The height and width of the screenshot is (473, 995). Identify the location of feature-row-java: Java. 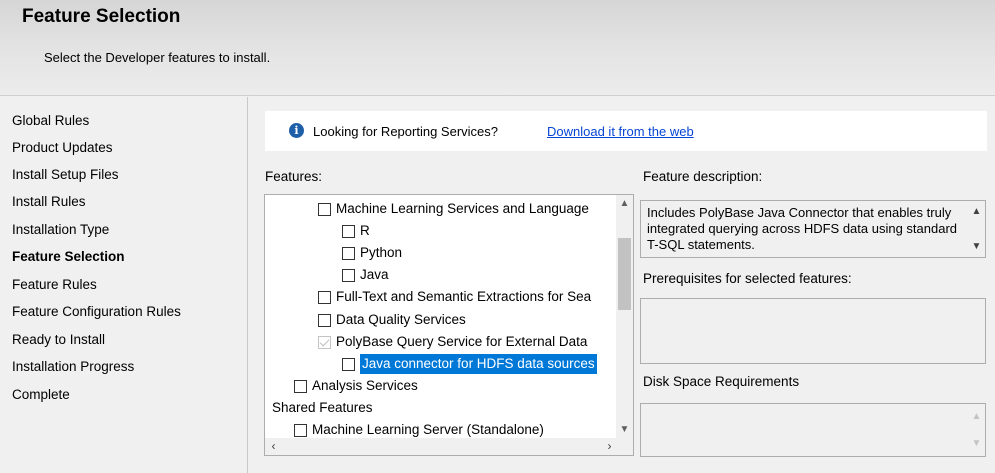
(365, 275).